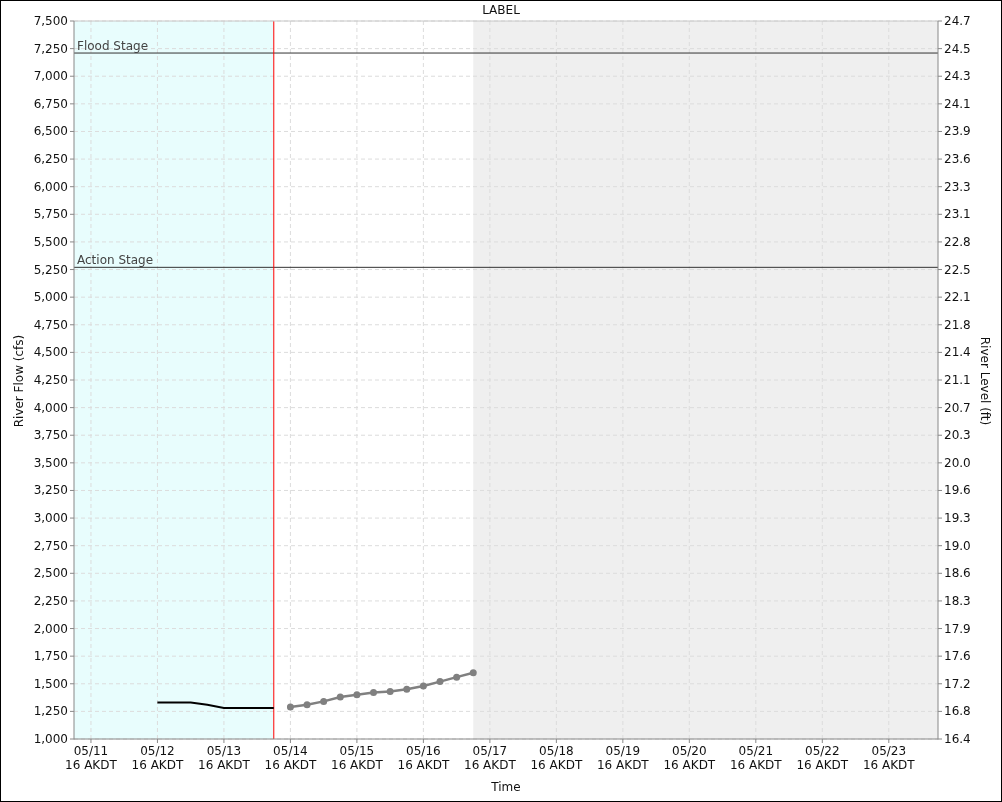 This screenshot has height=802, width=1002. I want to click on y-tick-label: 2,000, so click(50, 628).